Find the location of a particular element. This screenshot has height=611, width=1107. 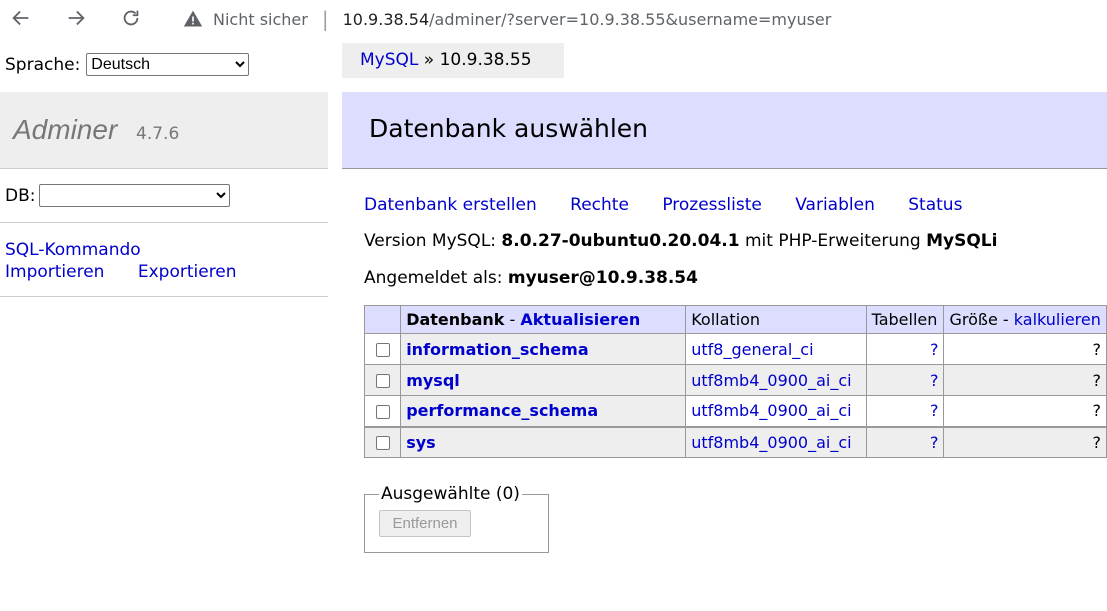

back-button is located at coordinates (21, 18).